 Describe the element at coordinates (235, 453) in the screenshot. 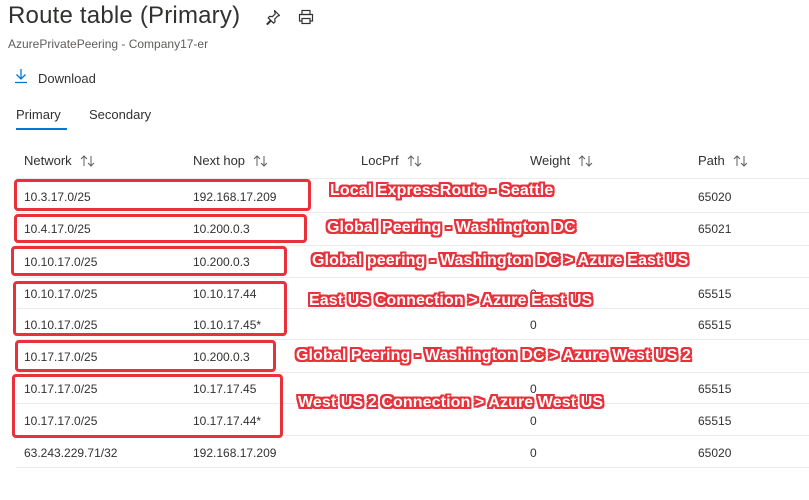

I see `cell-next-hop: 192.168.17.209` at that location.